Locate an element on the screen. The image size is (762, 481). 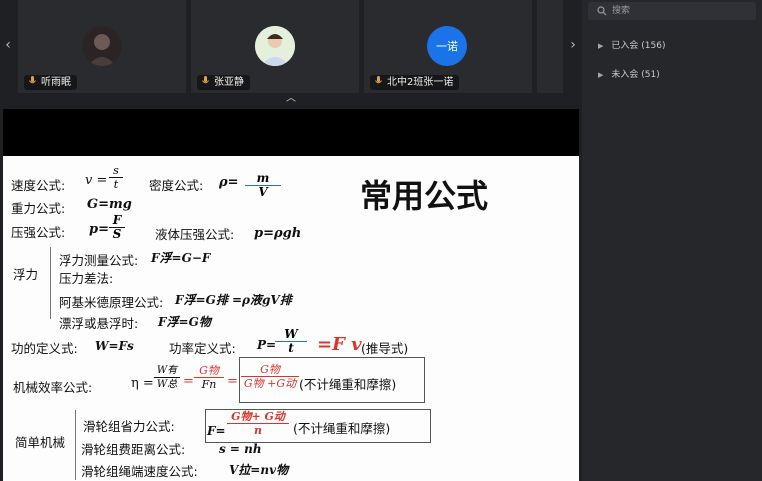
buoyancy-label: 浮力 is located at coordinates (26, 274).